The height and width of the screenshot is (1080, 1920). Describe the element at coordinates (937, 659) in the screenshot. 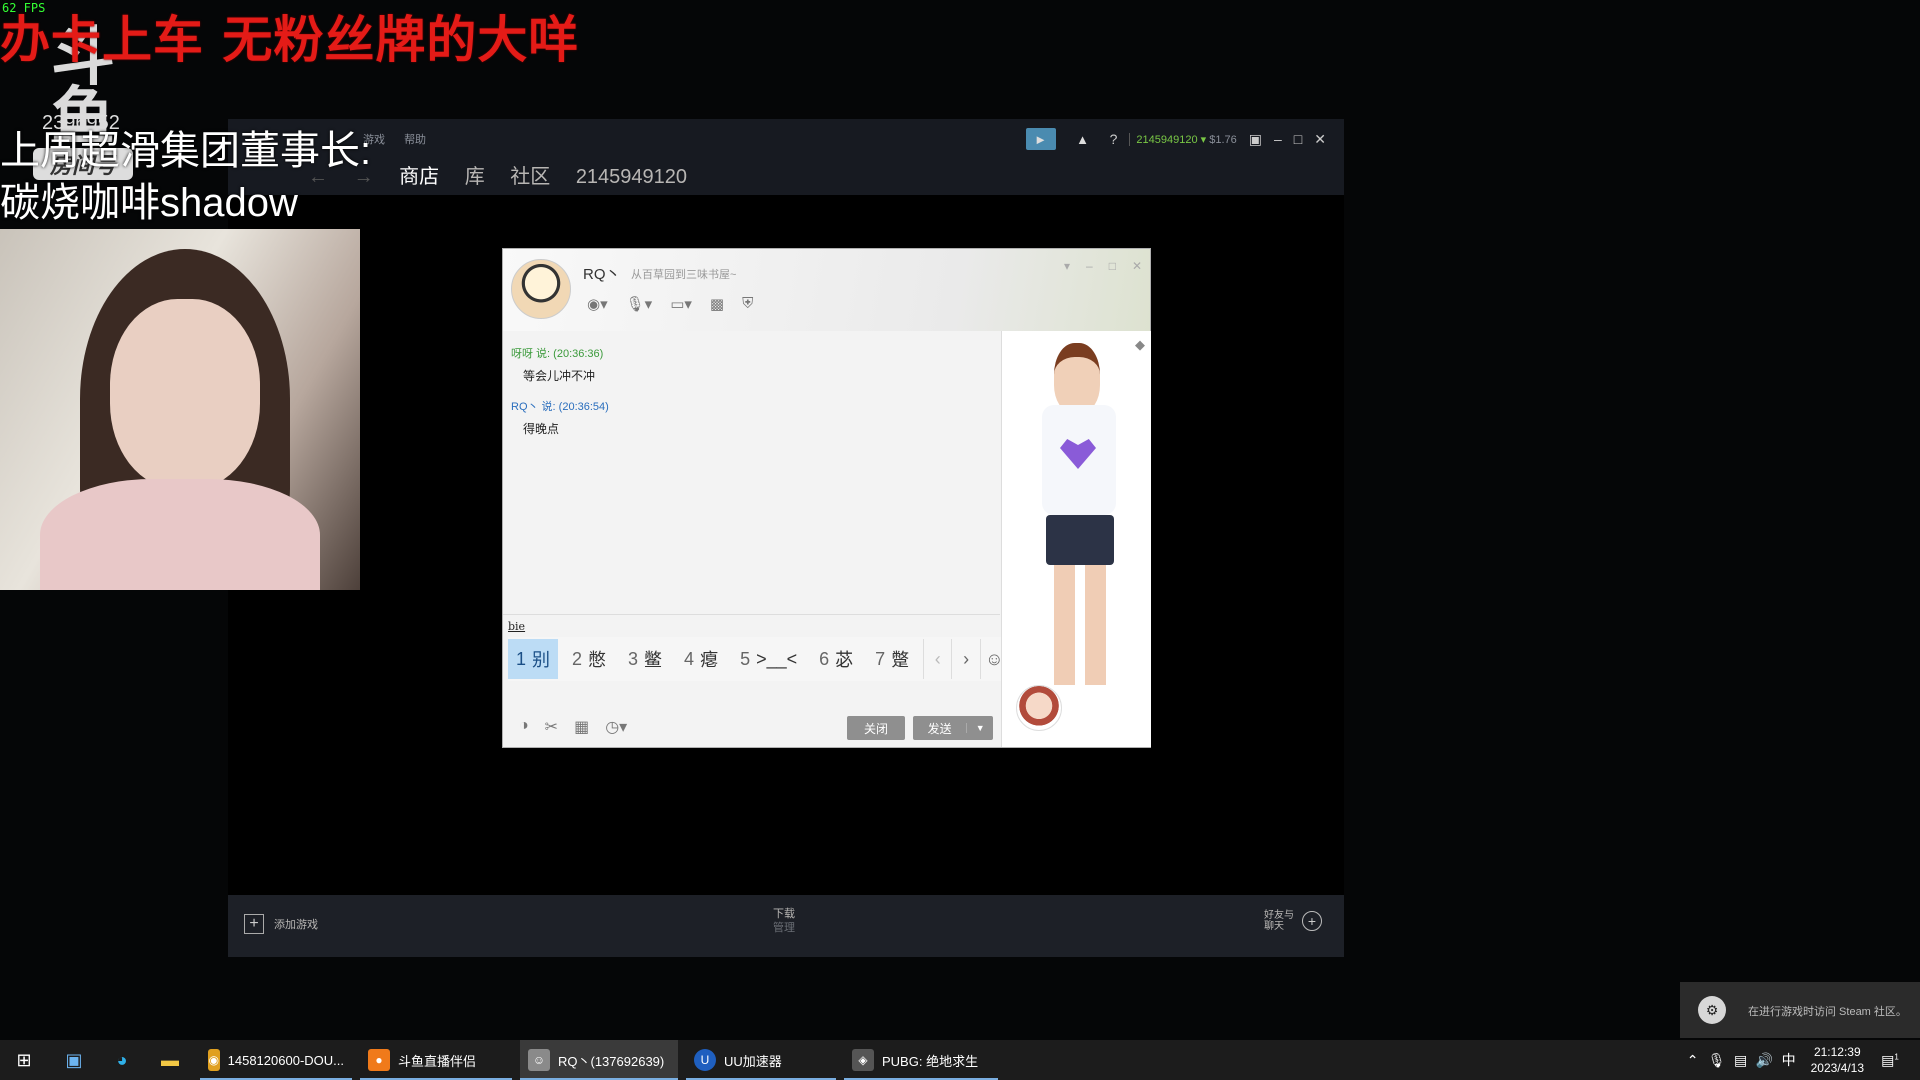

I see `ime-prev-page-icon: ‹` at that location.